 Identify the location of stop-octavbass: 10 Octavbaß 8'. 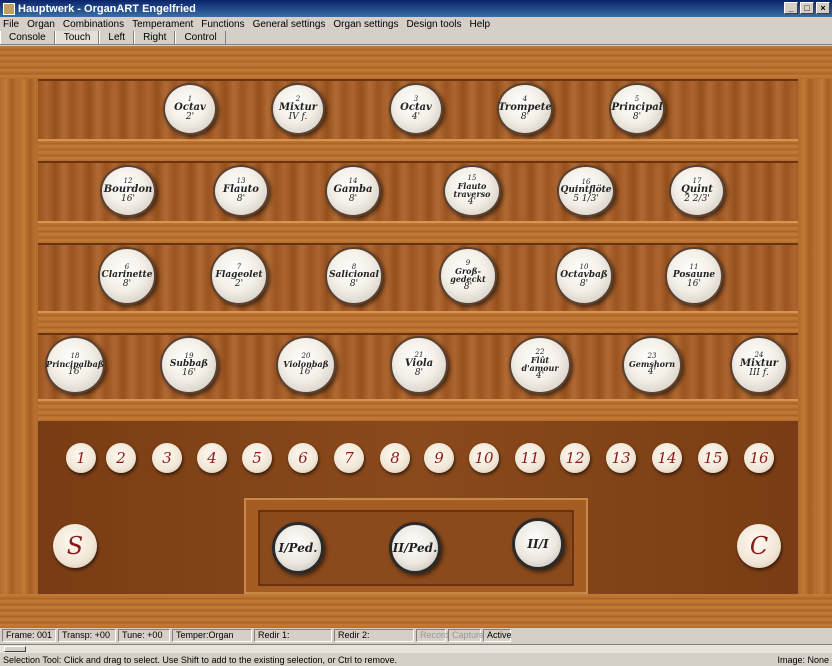
(584, 276).